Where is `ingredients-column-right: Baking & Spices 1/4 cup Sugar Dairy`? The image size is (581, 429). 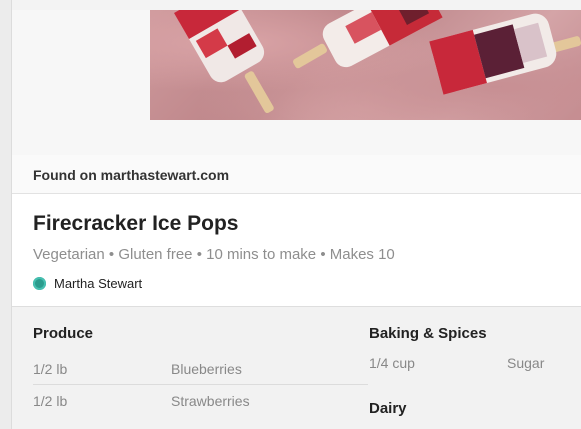 ingredients-column-right: Baking & Spices 1/4 cup Sugar Dairy is located at coordinates (475, 363).